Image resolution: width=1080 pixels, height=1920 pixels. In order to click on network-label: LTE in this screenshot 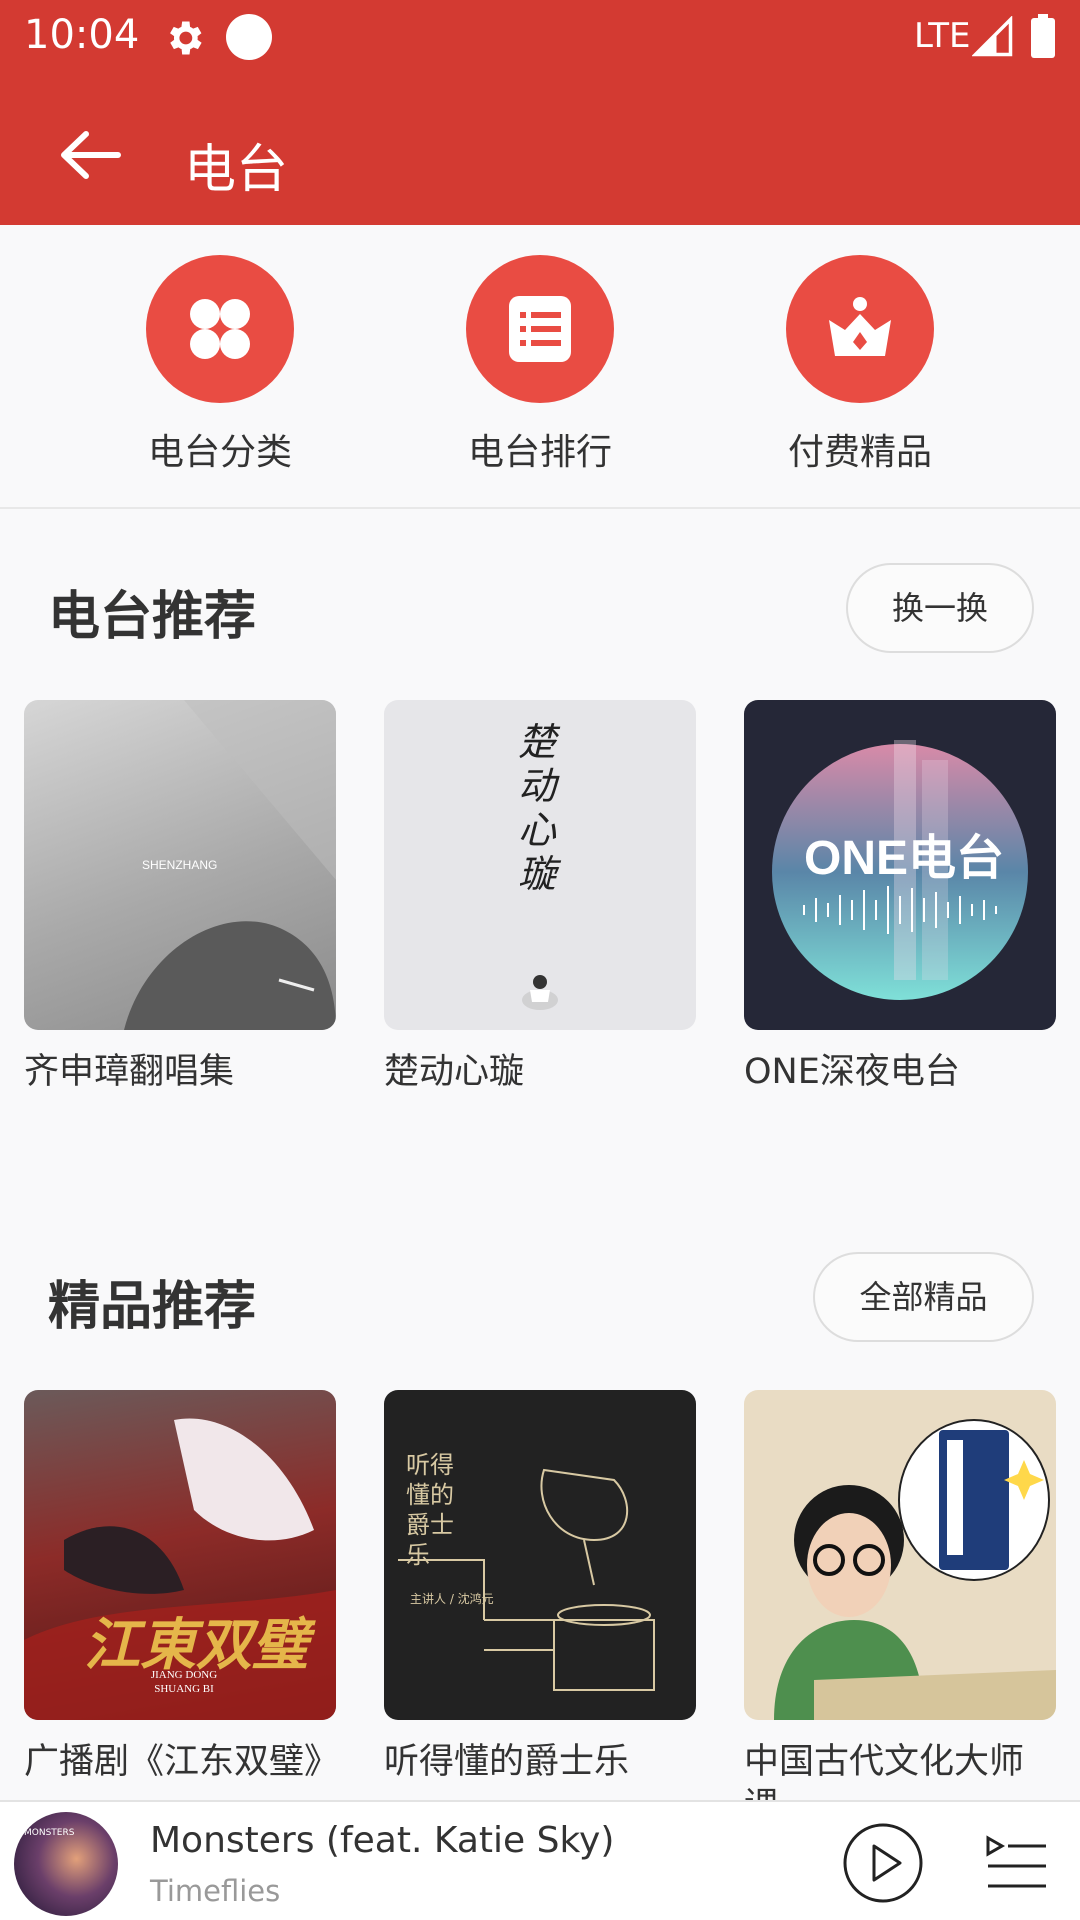, I will do `click(942, 36)`.